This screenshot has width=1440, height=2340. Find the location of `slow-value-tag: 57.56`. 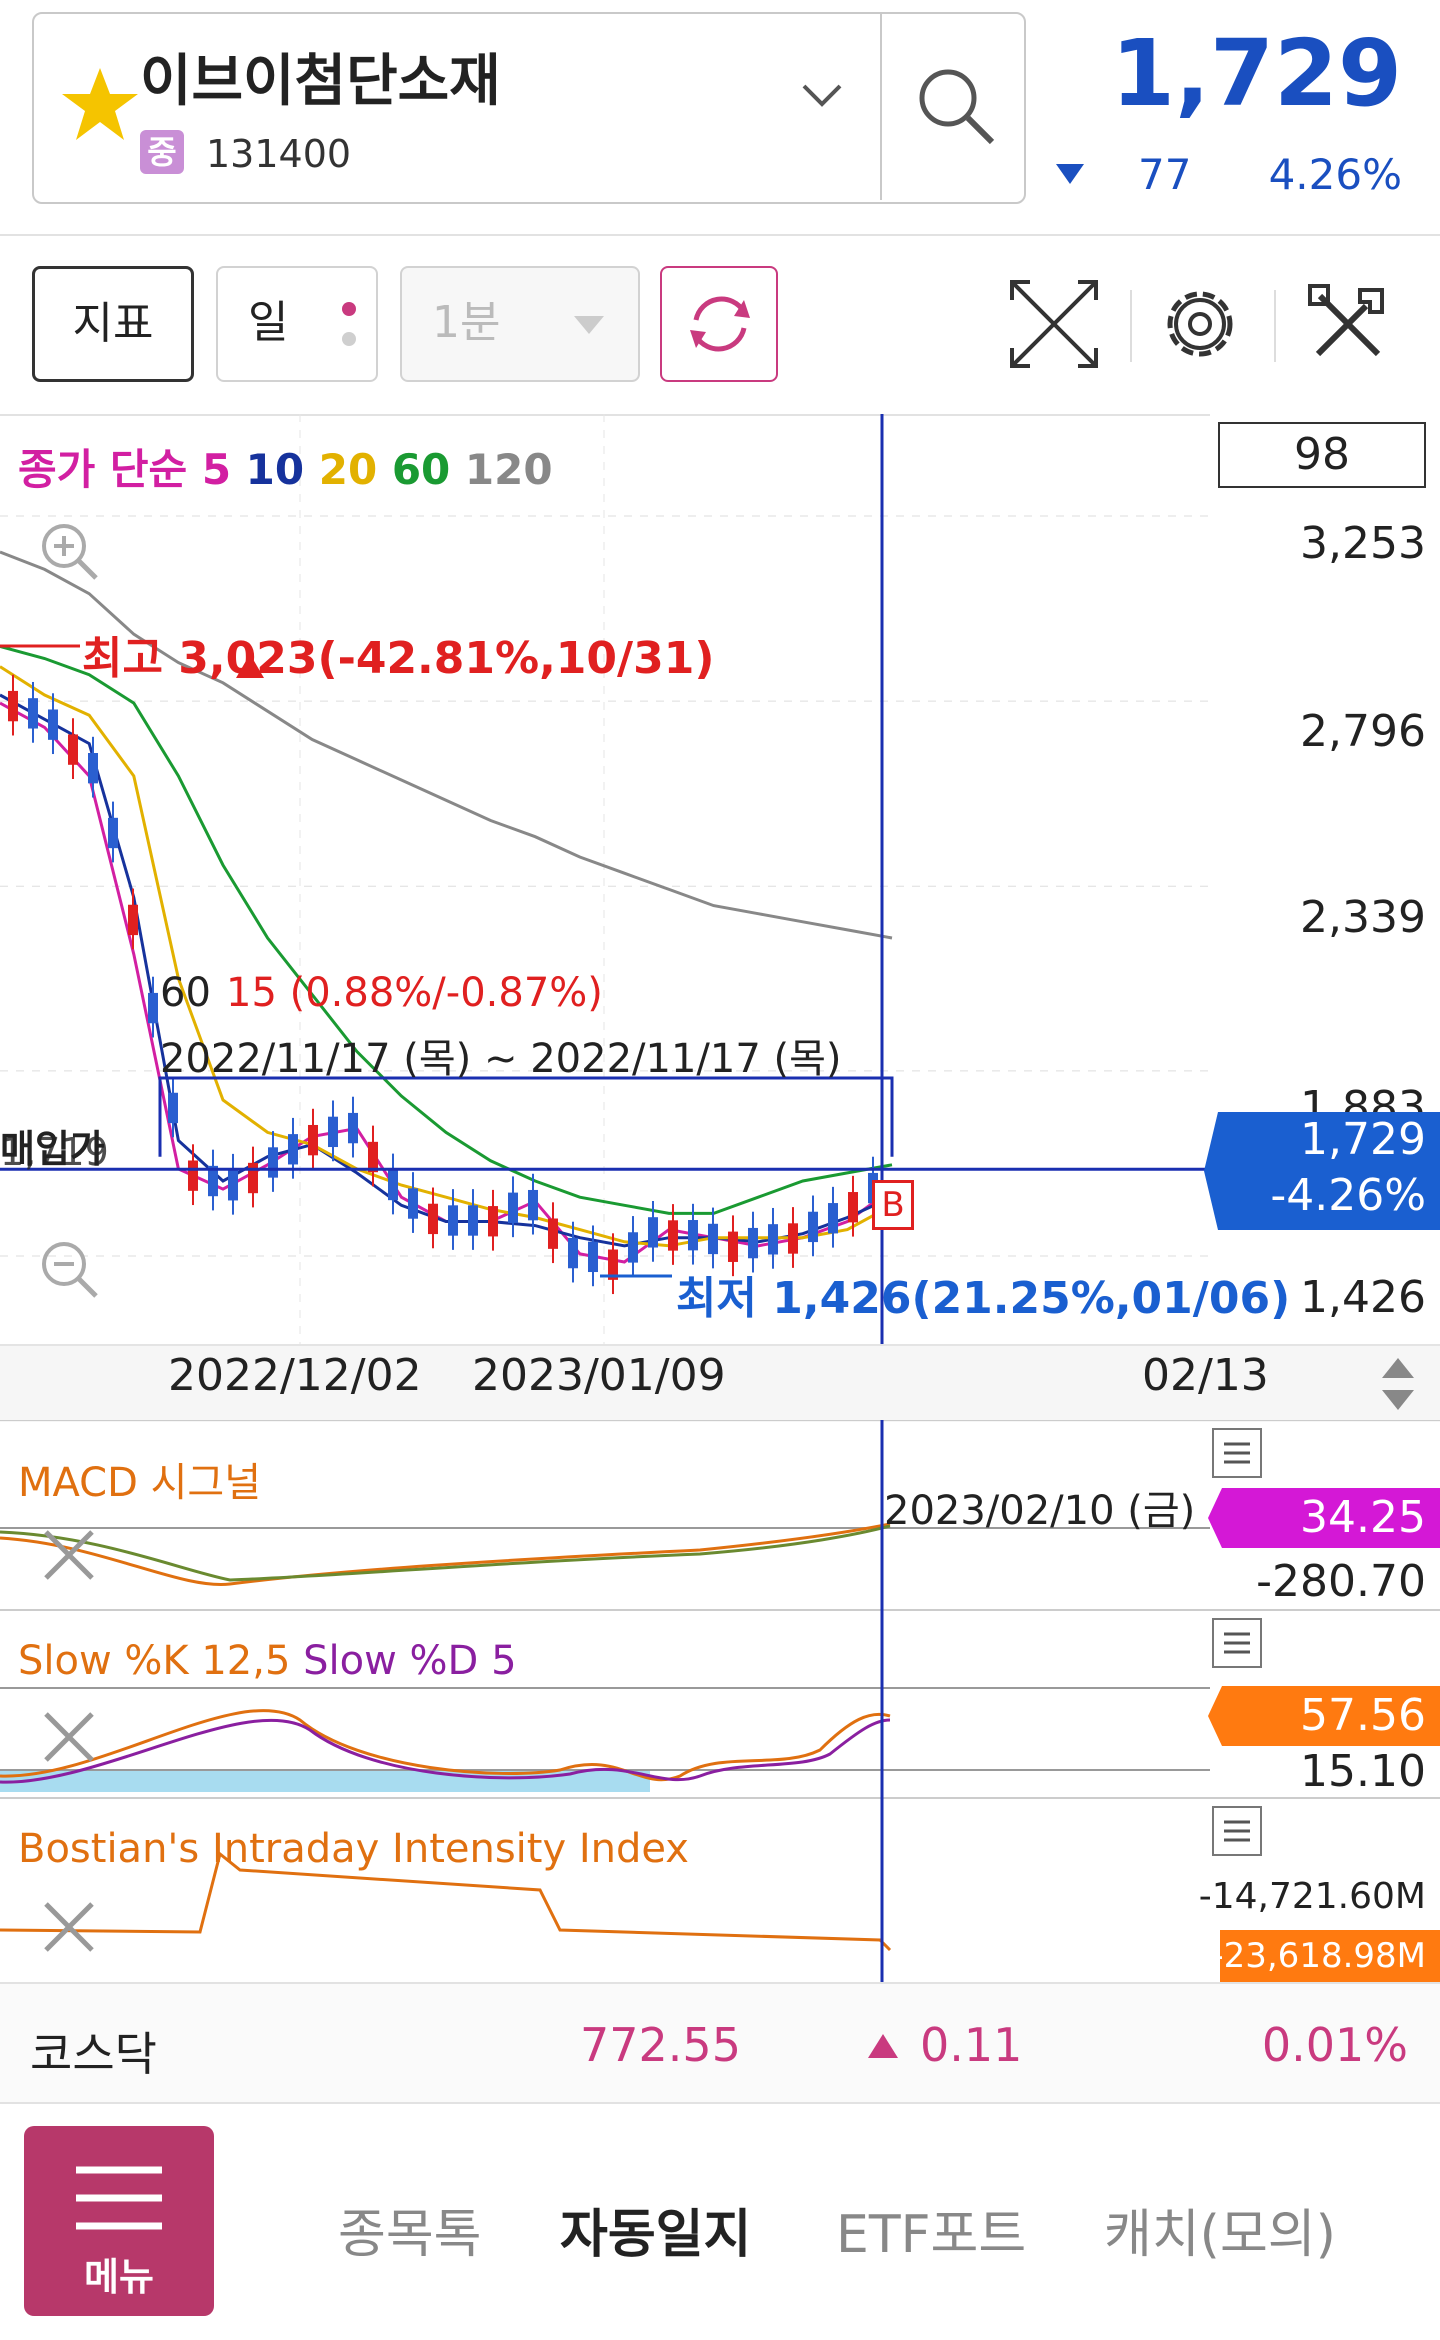

slow-value-tag: 57.56 is located at coordinates (1363, 1715).